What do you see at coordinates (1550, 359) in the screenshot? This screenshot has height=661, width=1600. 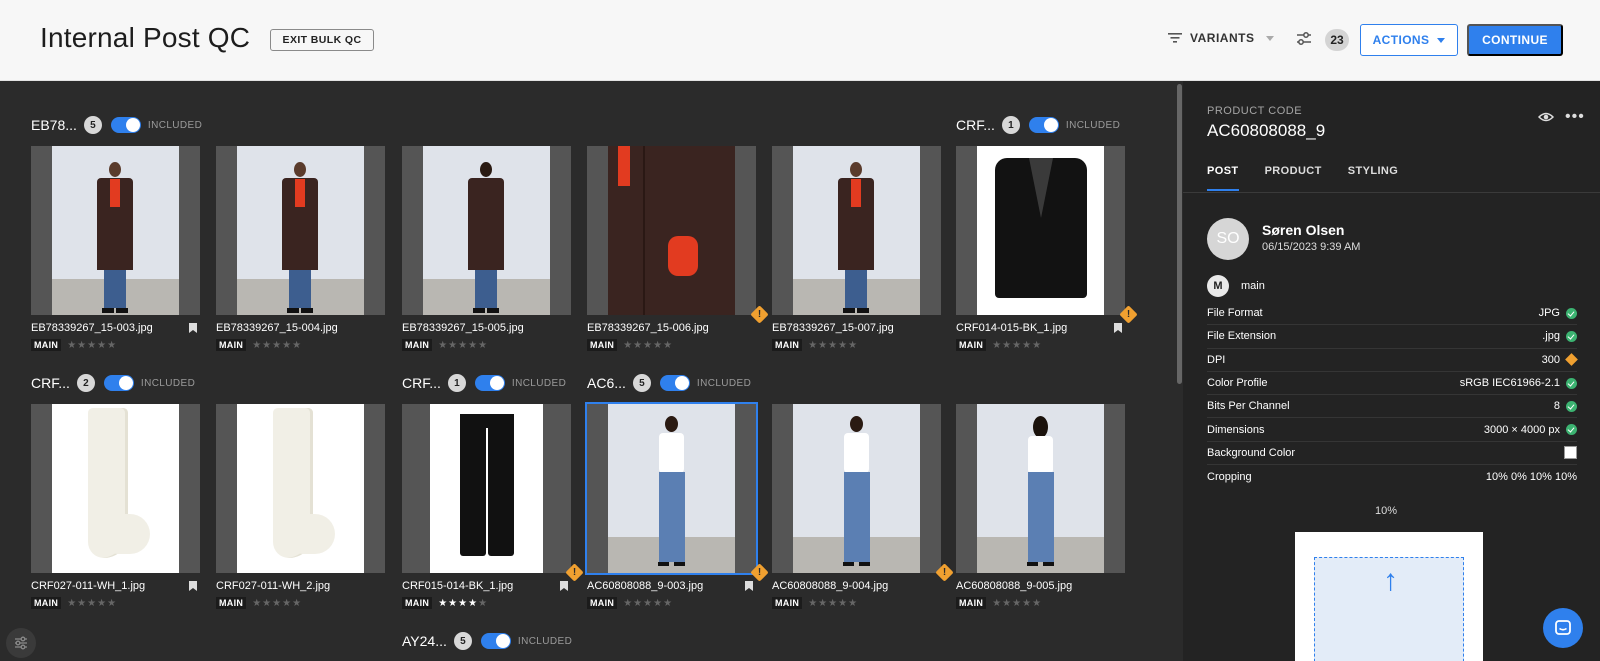 I see `property-value: 300` at bounding box center [1550, 359].